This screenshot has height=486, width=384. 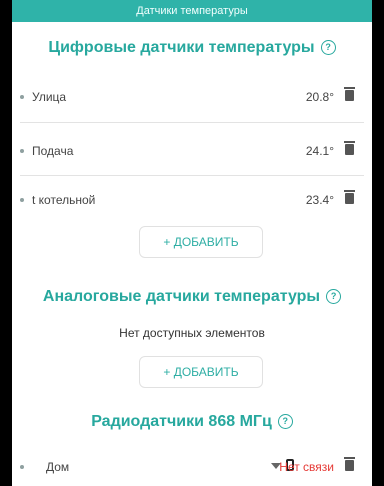 I want to click on sensor-temperature: 24.1°, so click(x=319, y=151).